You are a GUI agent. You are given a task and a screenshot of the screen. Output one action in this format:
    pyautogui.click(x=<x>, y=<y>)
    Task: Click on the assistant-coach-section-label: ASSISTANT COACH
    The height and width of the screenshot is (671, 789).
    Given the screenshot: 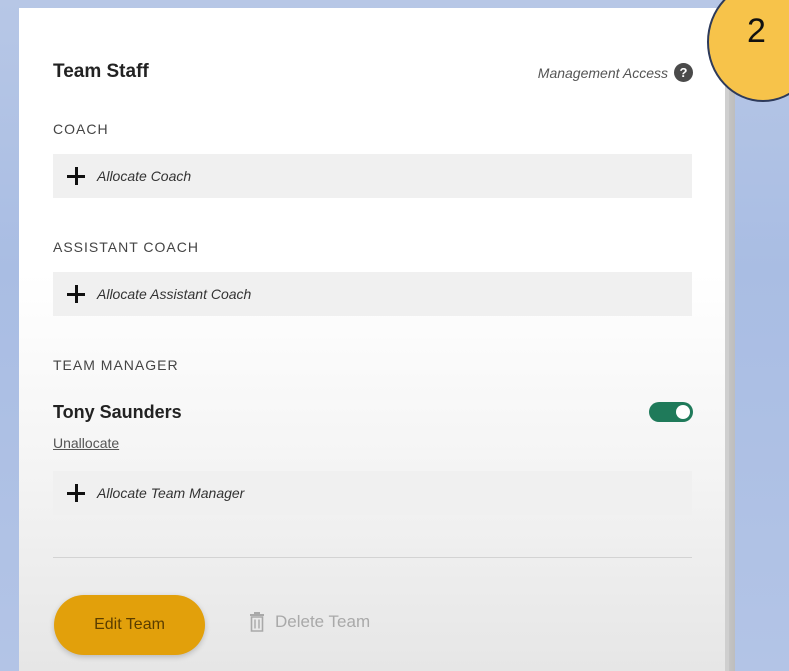 What is the action you would take?
    pyautogui.click(x=126, y=247)
    